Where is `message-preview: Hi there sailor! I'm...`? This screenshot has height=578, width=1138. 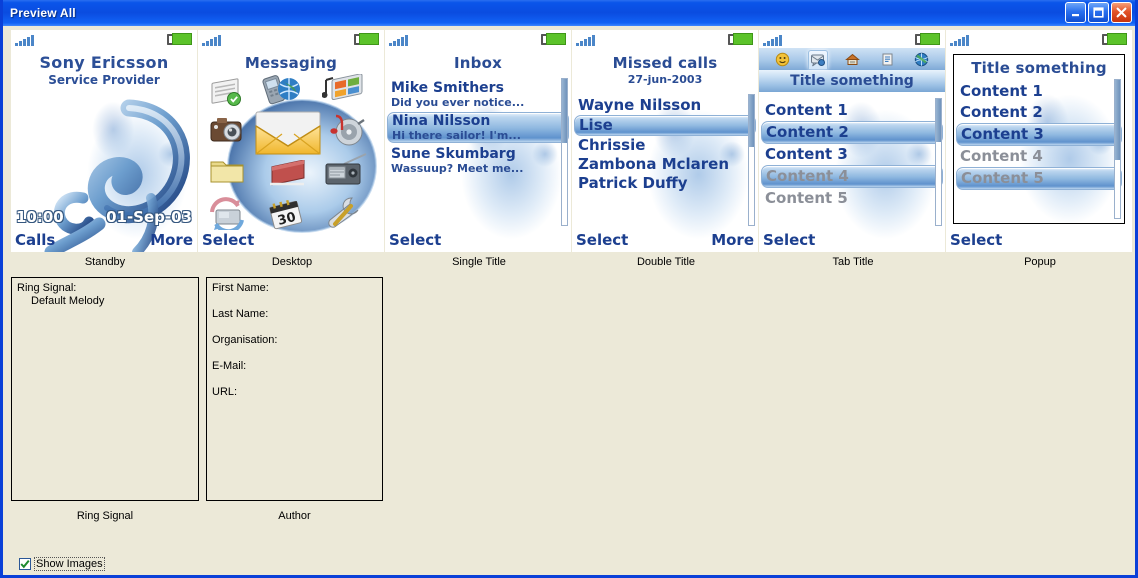
message-preview: Hi there sailor! I'm... is located at coordinates (456, 135).